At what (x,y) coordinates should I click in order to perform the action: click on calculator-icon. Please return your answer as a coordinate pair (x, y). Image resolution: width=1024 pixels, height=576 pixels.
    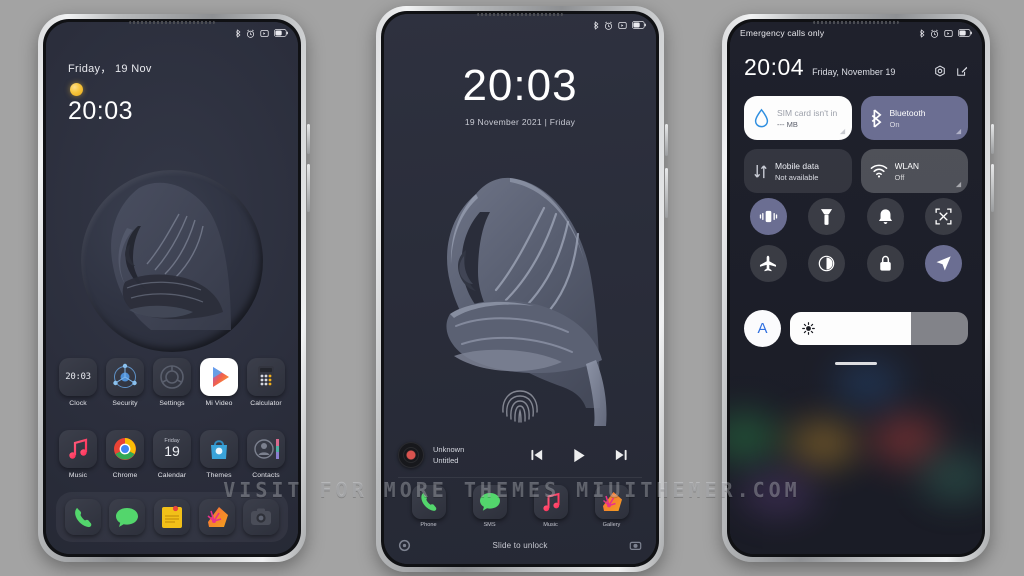
    Looking at the image, I should click on (266, 377).